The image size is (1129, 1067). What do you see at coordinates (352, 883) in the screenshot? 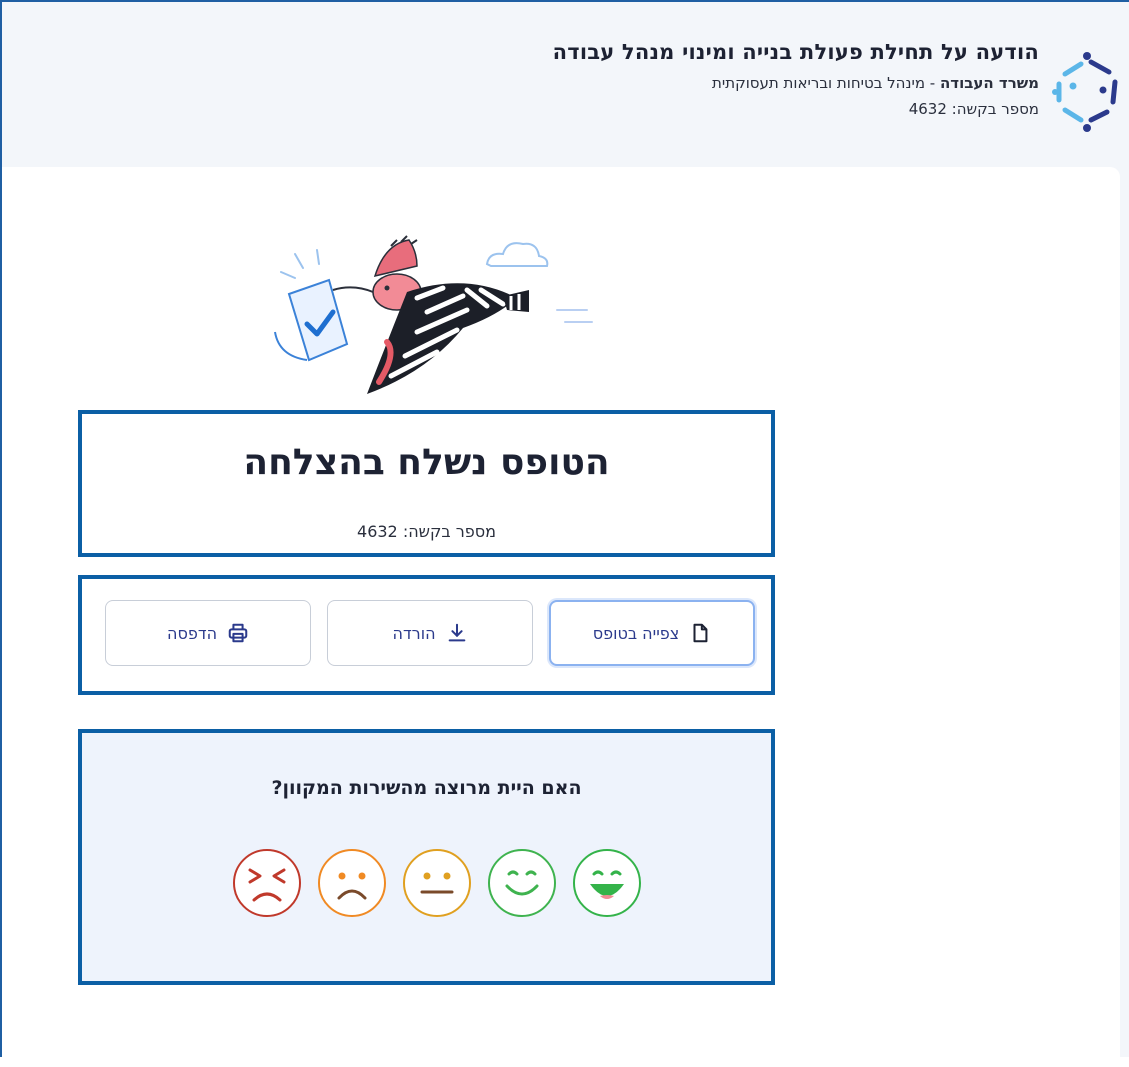
I see `dissatisfied-emoji-icon` at bounding box center [352, 883].